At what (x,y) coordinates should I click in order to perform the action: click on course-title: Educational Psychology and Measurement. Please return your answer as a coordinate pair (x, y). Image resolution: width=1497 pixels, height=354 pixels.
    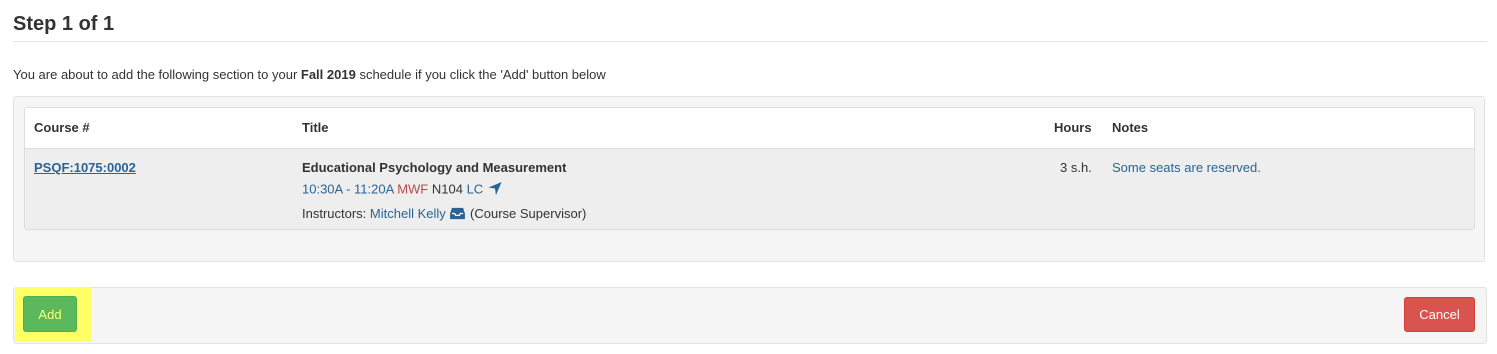
    Looking at the image, I should click on (434, 167).